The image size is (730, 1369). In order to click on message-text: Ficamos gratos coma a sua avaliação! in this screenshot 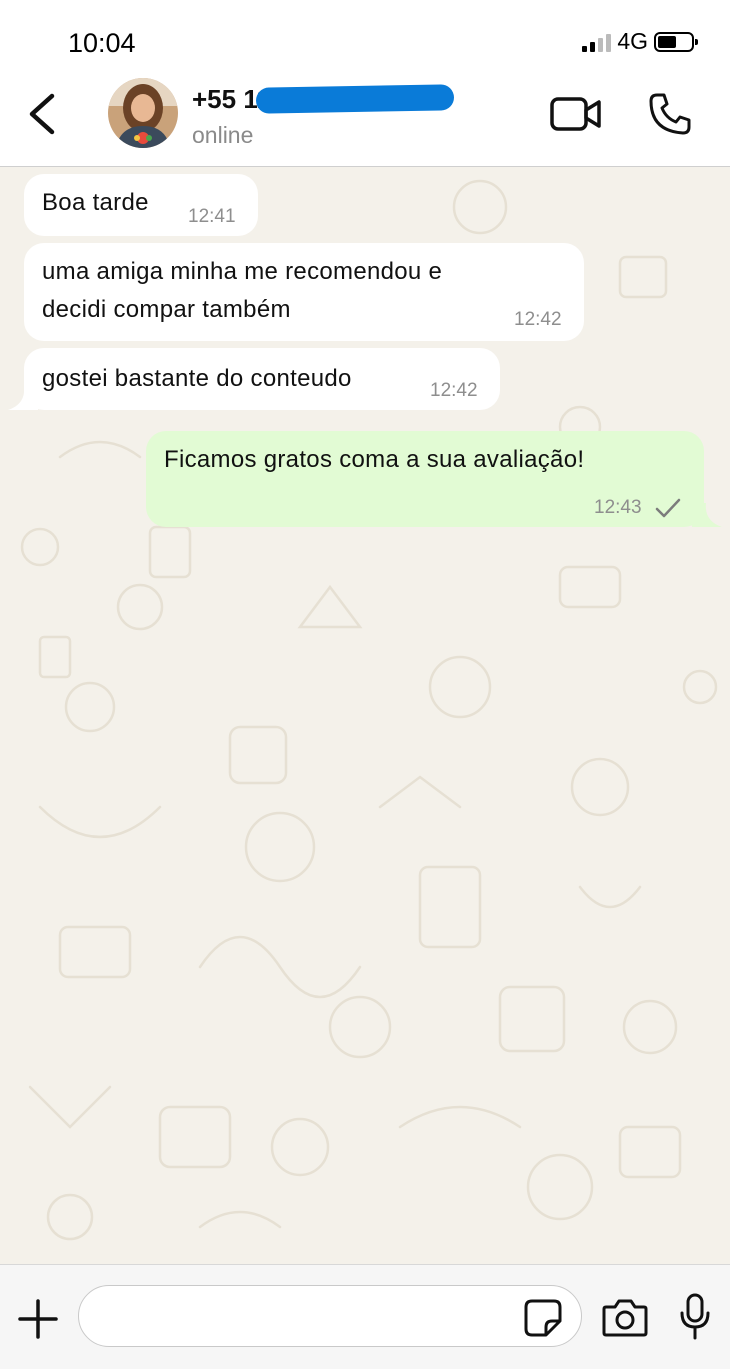, I will do `click(374, 459)`.